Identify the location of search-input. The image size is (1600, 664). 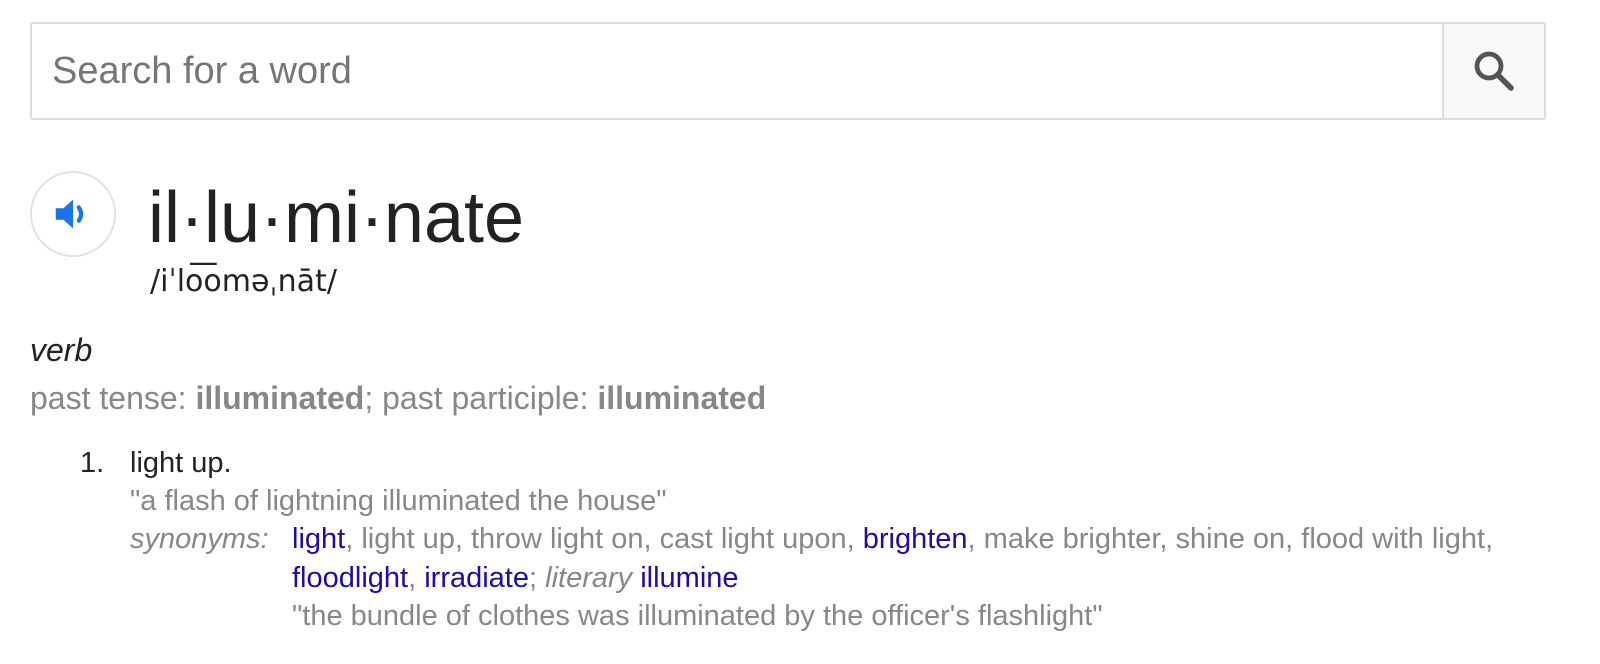
(737, 71).